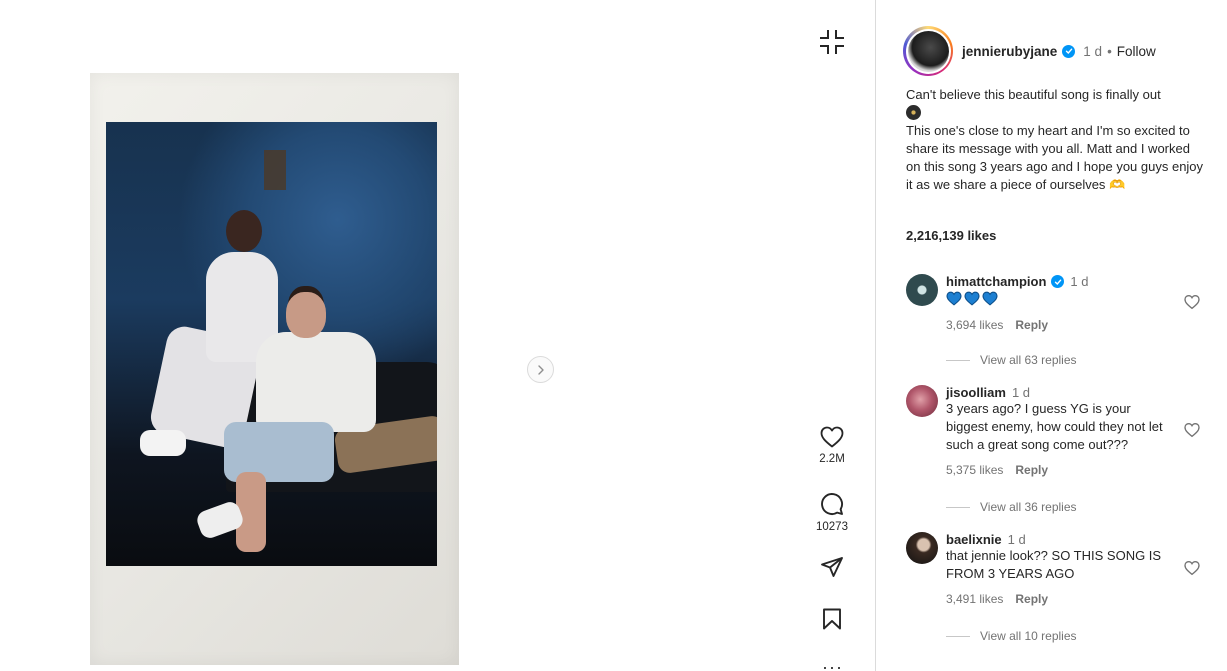 This screenshot has width=1227, height=671. Describe the element at coordinates (996, 281) in the screenshot. I see `commenter-username: himattchampion` at that location.